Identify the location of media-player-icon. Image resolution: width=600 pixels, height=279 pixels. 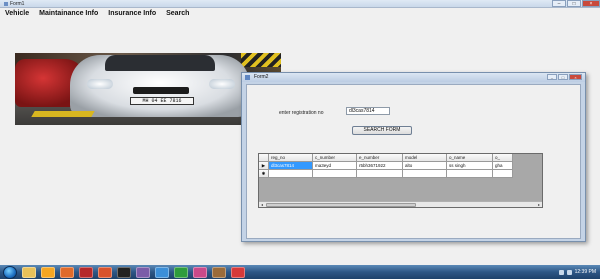
(48, 272).